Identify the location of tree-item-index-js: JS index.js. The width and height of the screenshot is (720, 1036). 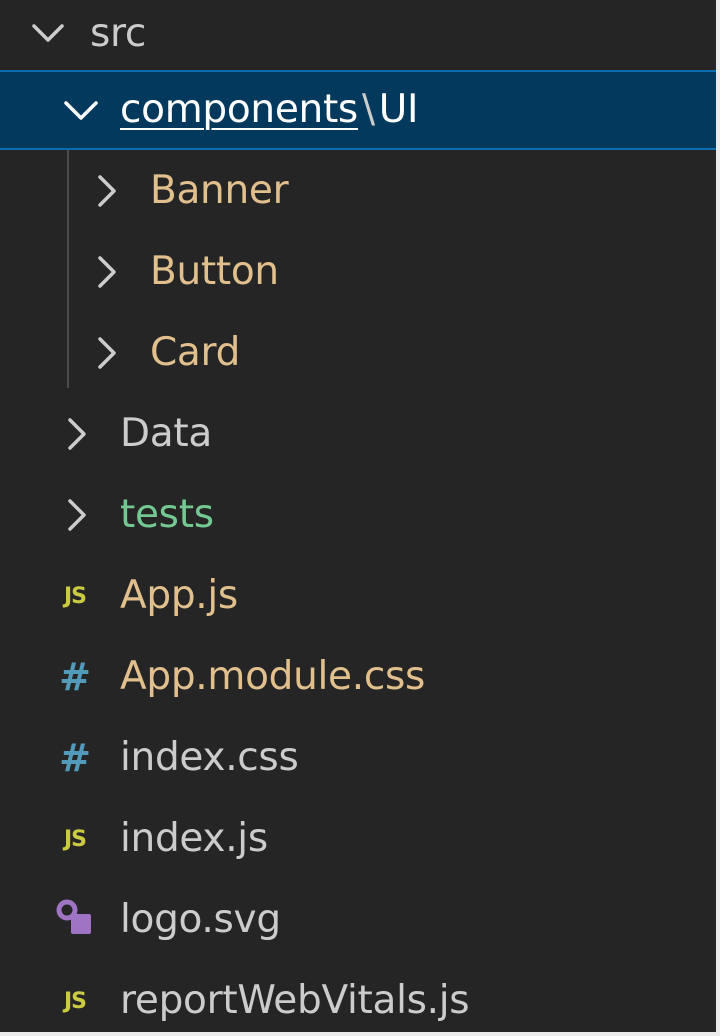
(358, 839).